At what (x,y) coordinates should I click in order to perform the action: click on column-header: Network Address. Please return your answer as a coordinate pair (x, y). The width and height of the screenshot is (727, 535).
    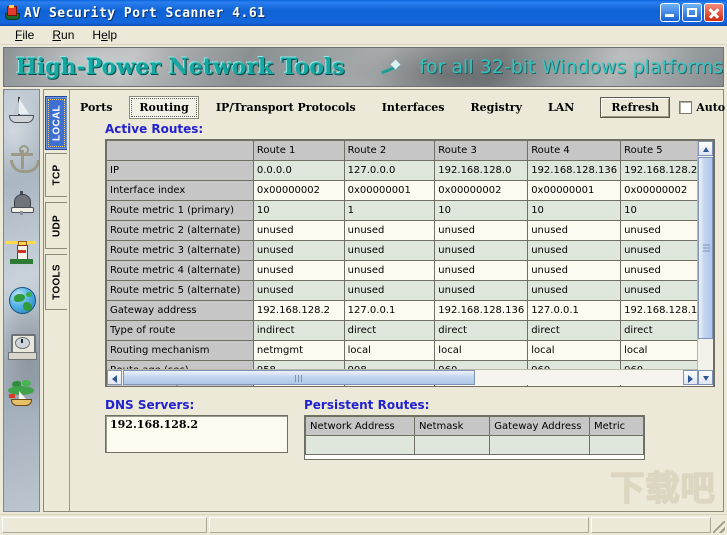
    Looking at the image, I should click on (360, 426).